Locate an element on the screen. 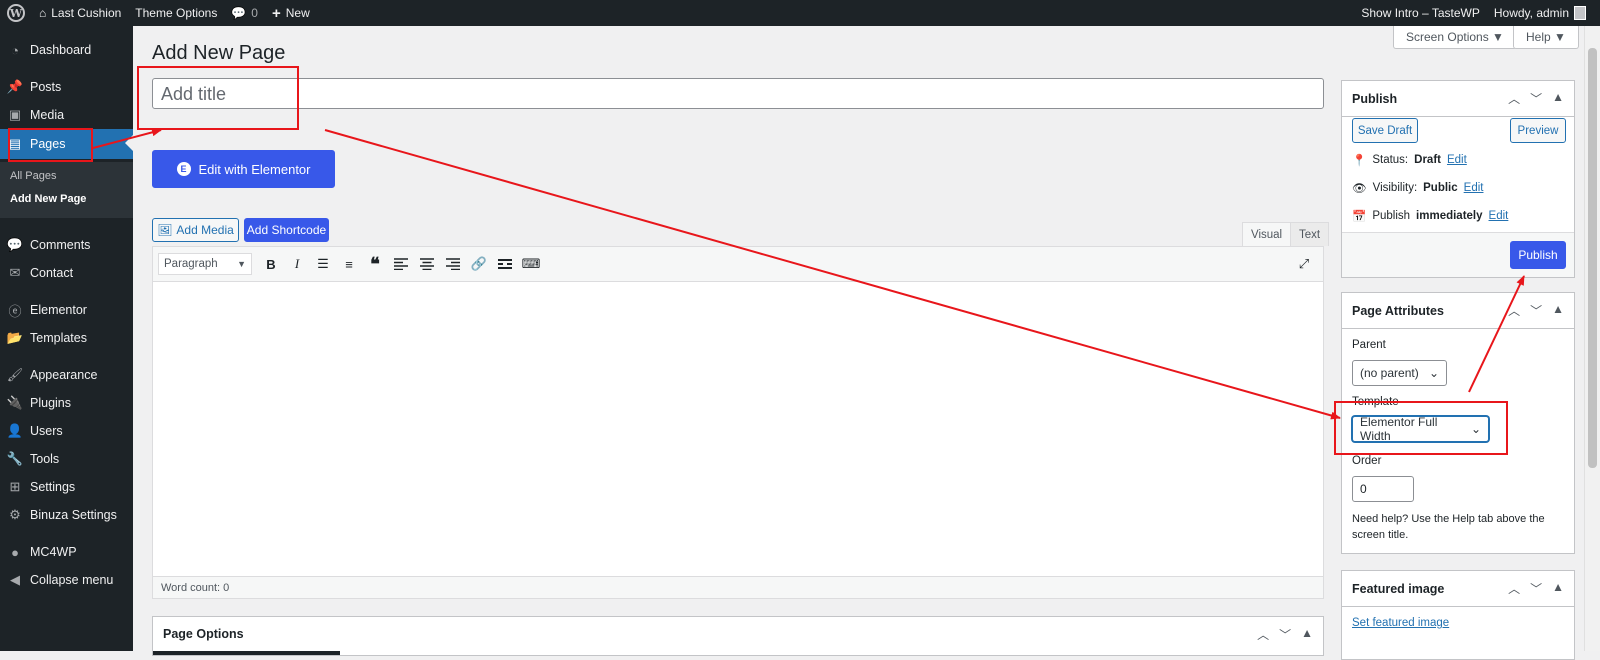 The image size is (1600, 660). link-icon: 🔗 is located at coordinates (479, 264).